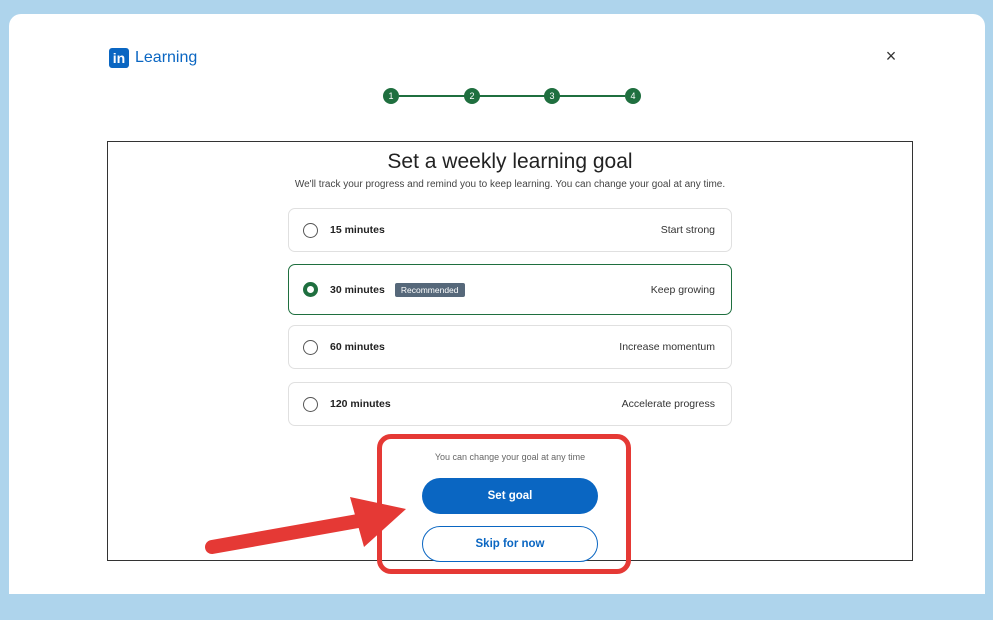 This screenshot has height=620, width=993. I want to click on option-label: 30 minutes, so click(357, 289).